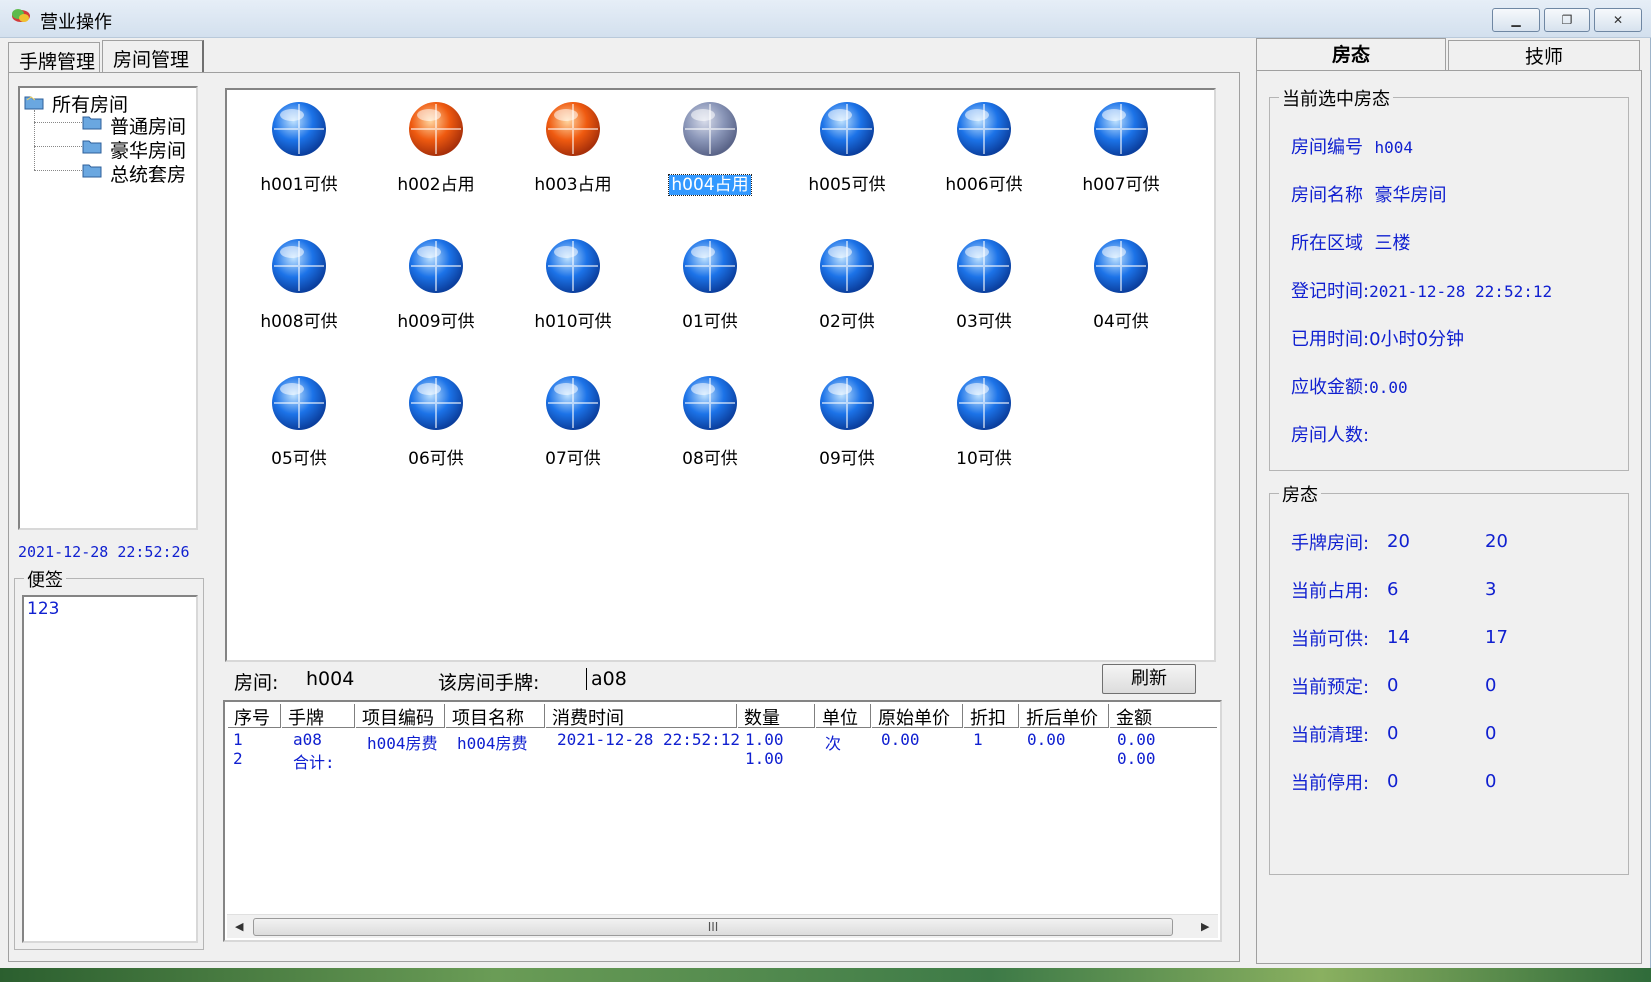 This screenshot has width=1651, height=982. I want to click on room-tile: h002占用, so click(436, 145).